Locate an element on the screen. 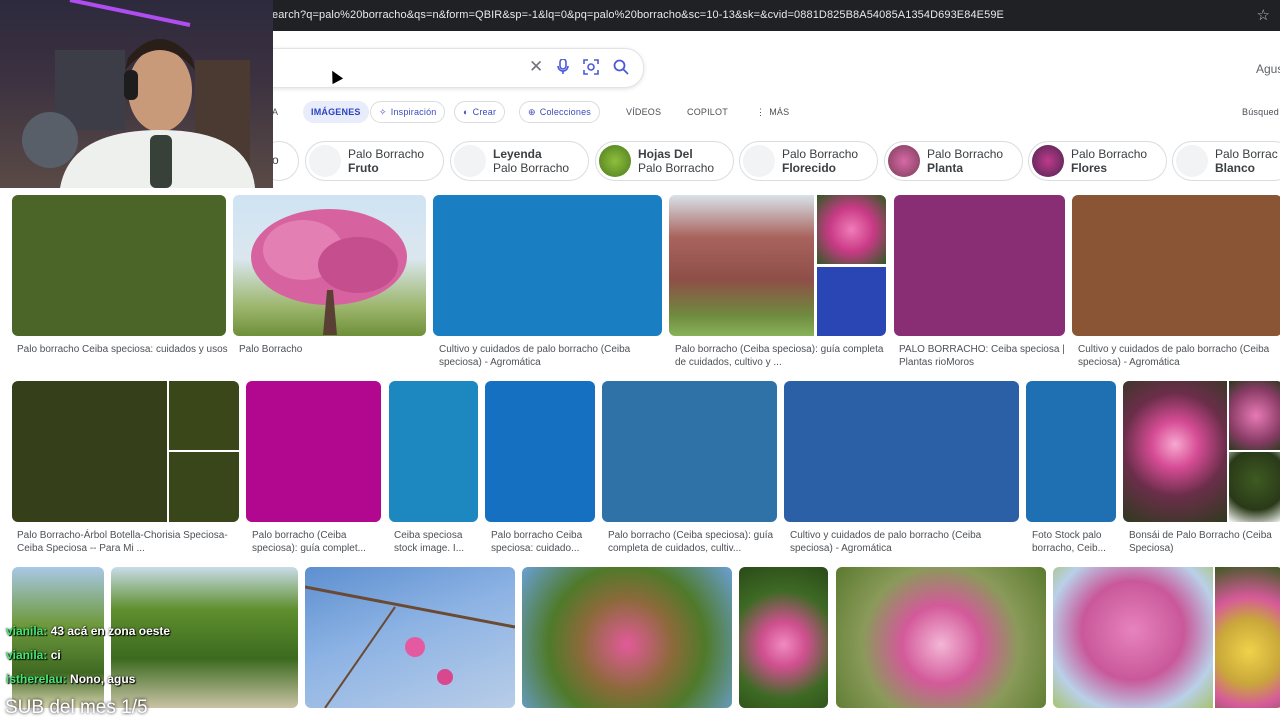 The height and width of the screenshot is (720, 1280). close-icon: ✕ is located at coordinates (536, 67).